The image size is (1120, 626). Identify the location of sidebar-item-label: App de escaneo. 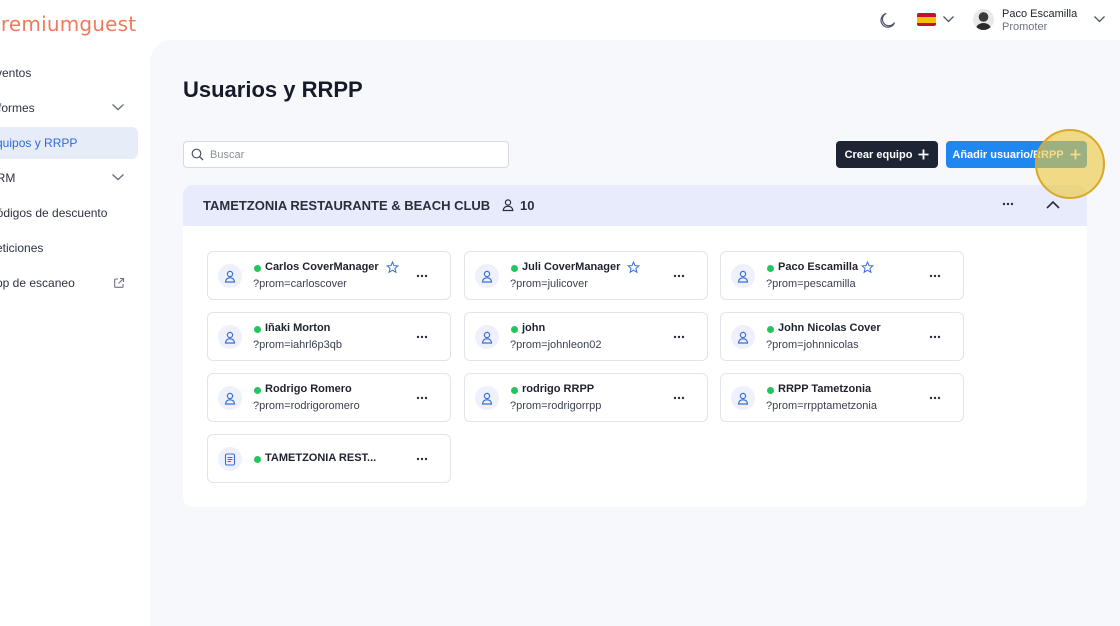
(37, 283).